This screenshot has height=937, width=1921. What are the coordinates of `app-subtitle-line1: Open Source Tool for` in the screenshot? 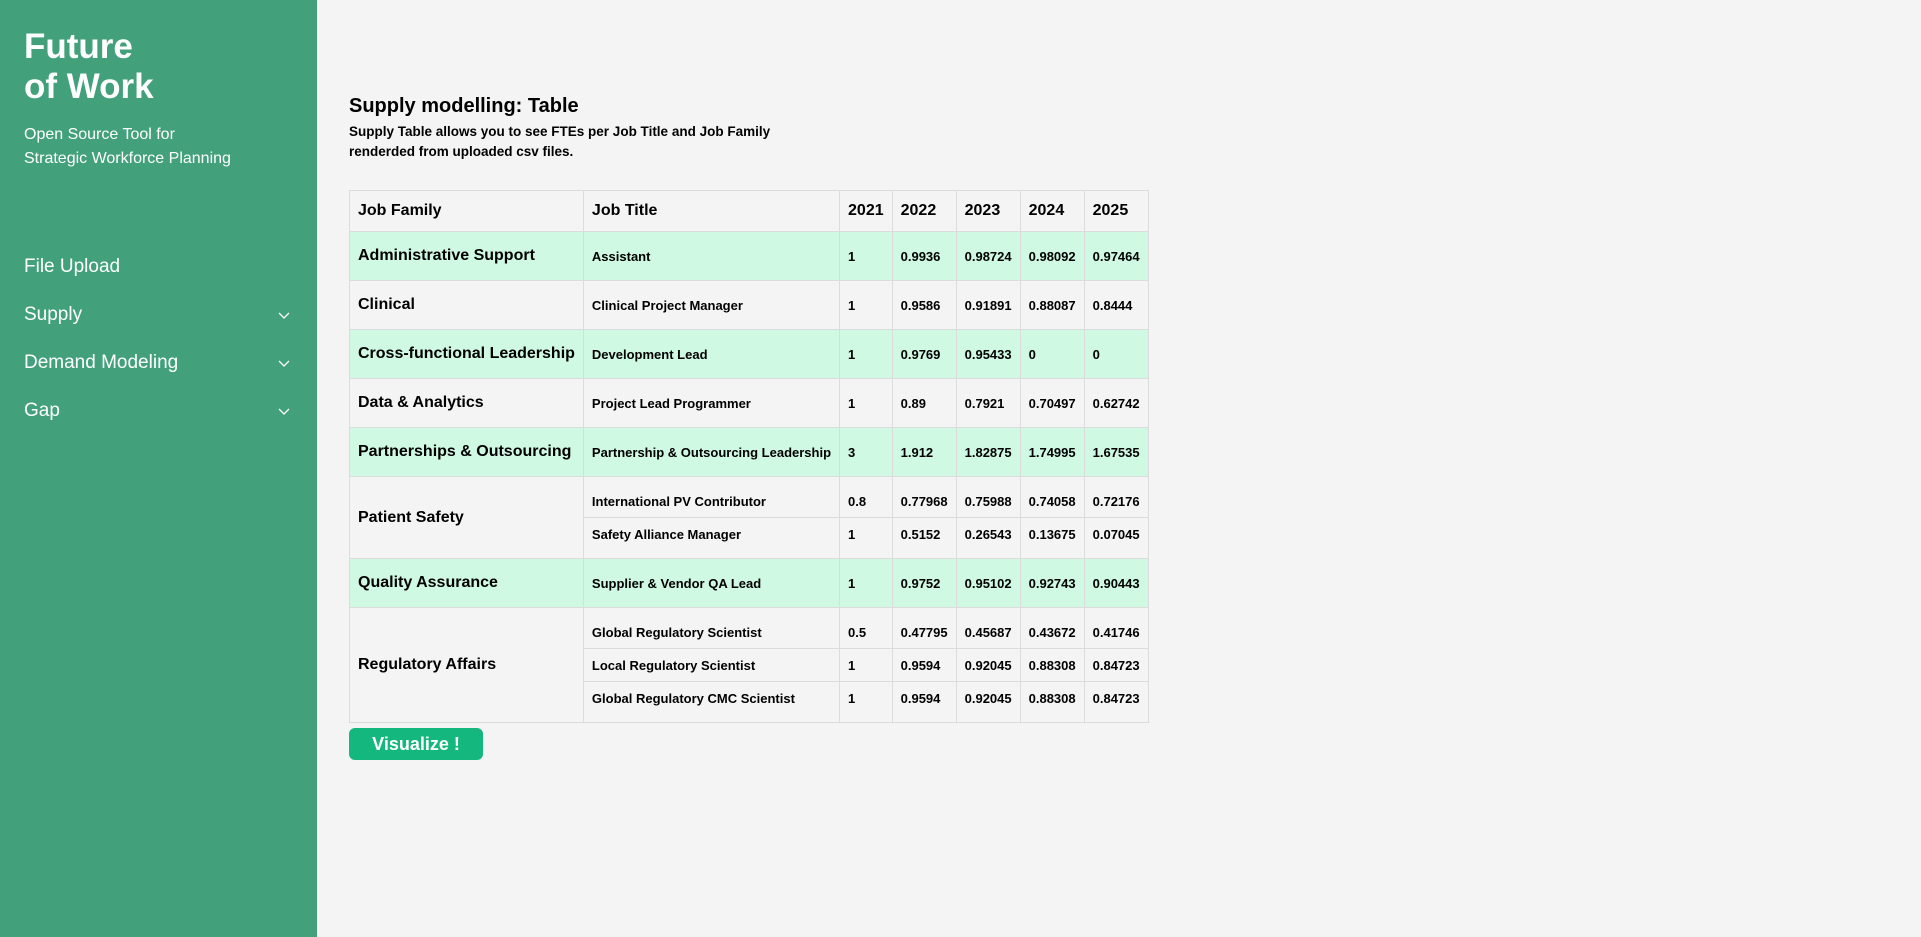 It's located at (99, 134).